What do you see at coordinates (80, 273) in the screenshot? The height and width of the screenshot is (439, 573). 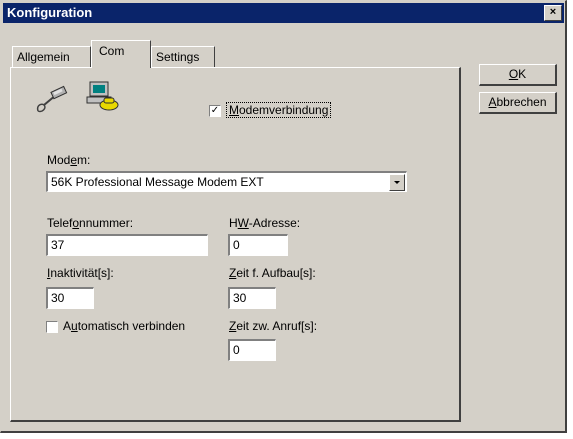 I see `inaktivitaet-label: Inaktivität[s]:` at bounding box center [80, 273].